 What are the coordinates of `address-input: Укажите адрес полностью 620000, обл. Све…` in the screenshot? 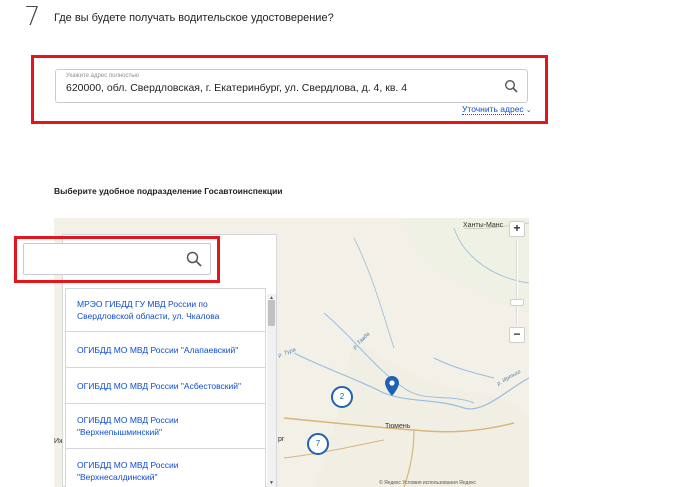 It's located at (291, 86).